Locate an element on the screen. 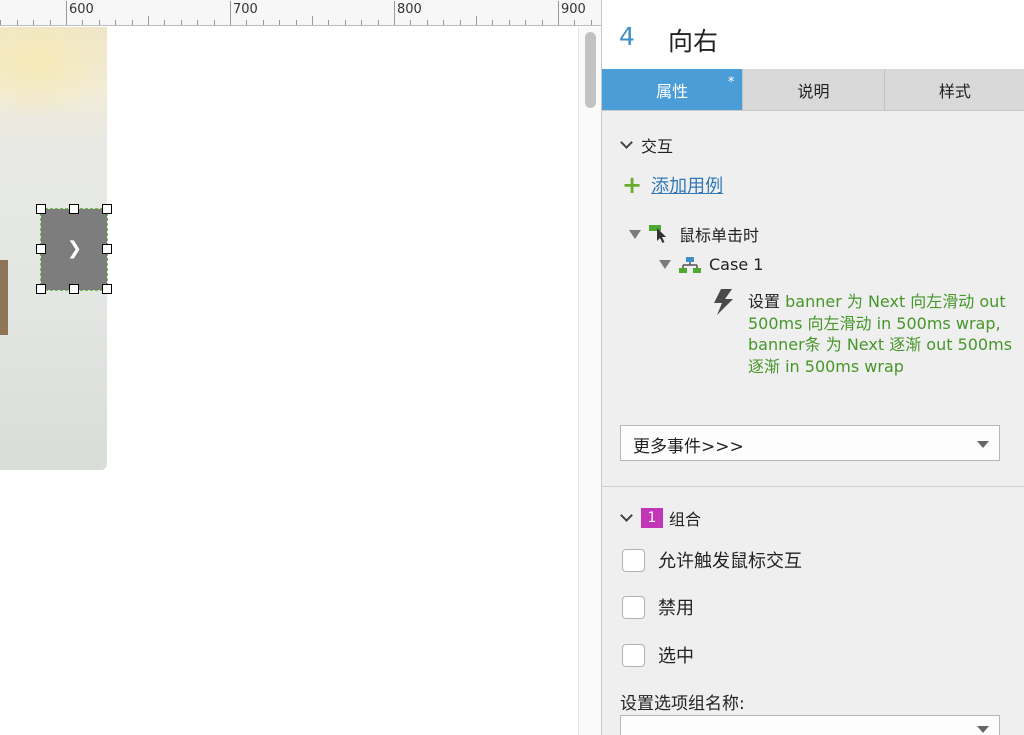 Image resolution: width=1024 pixels, height=735 pixels. interaction-section-header: 交互 is located at coordinates (647, 145).